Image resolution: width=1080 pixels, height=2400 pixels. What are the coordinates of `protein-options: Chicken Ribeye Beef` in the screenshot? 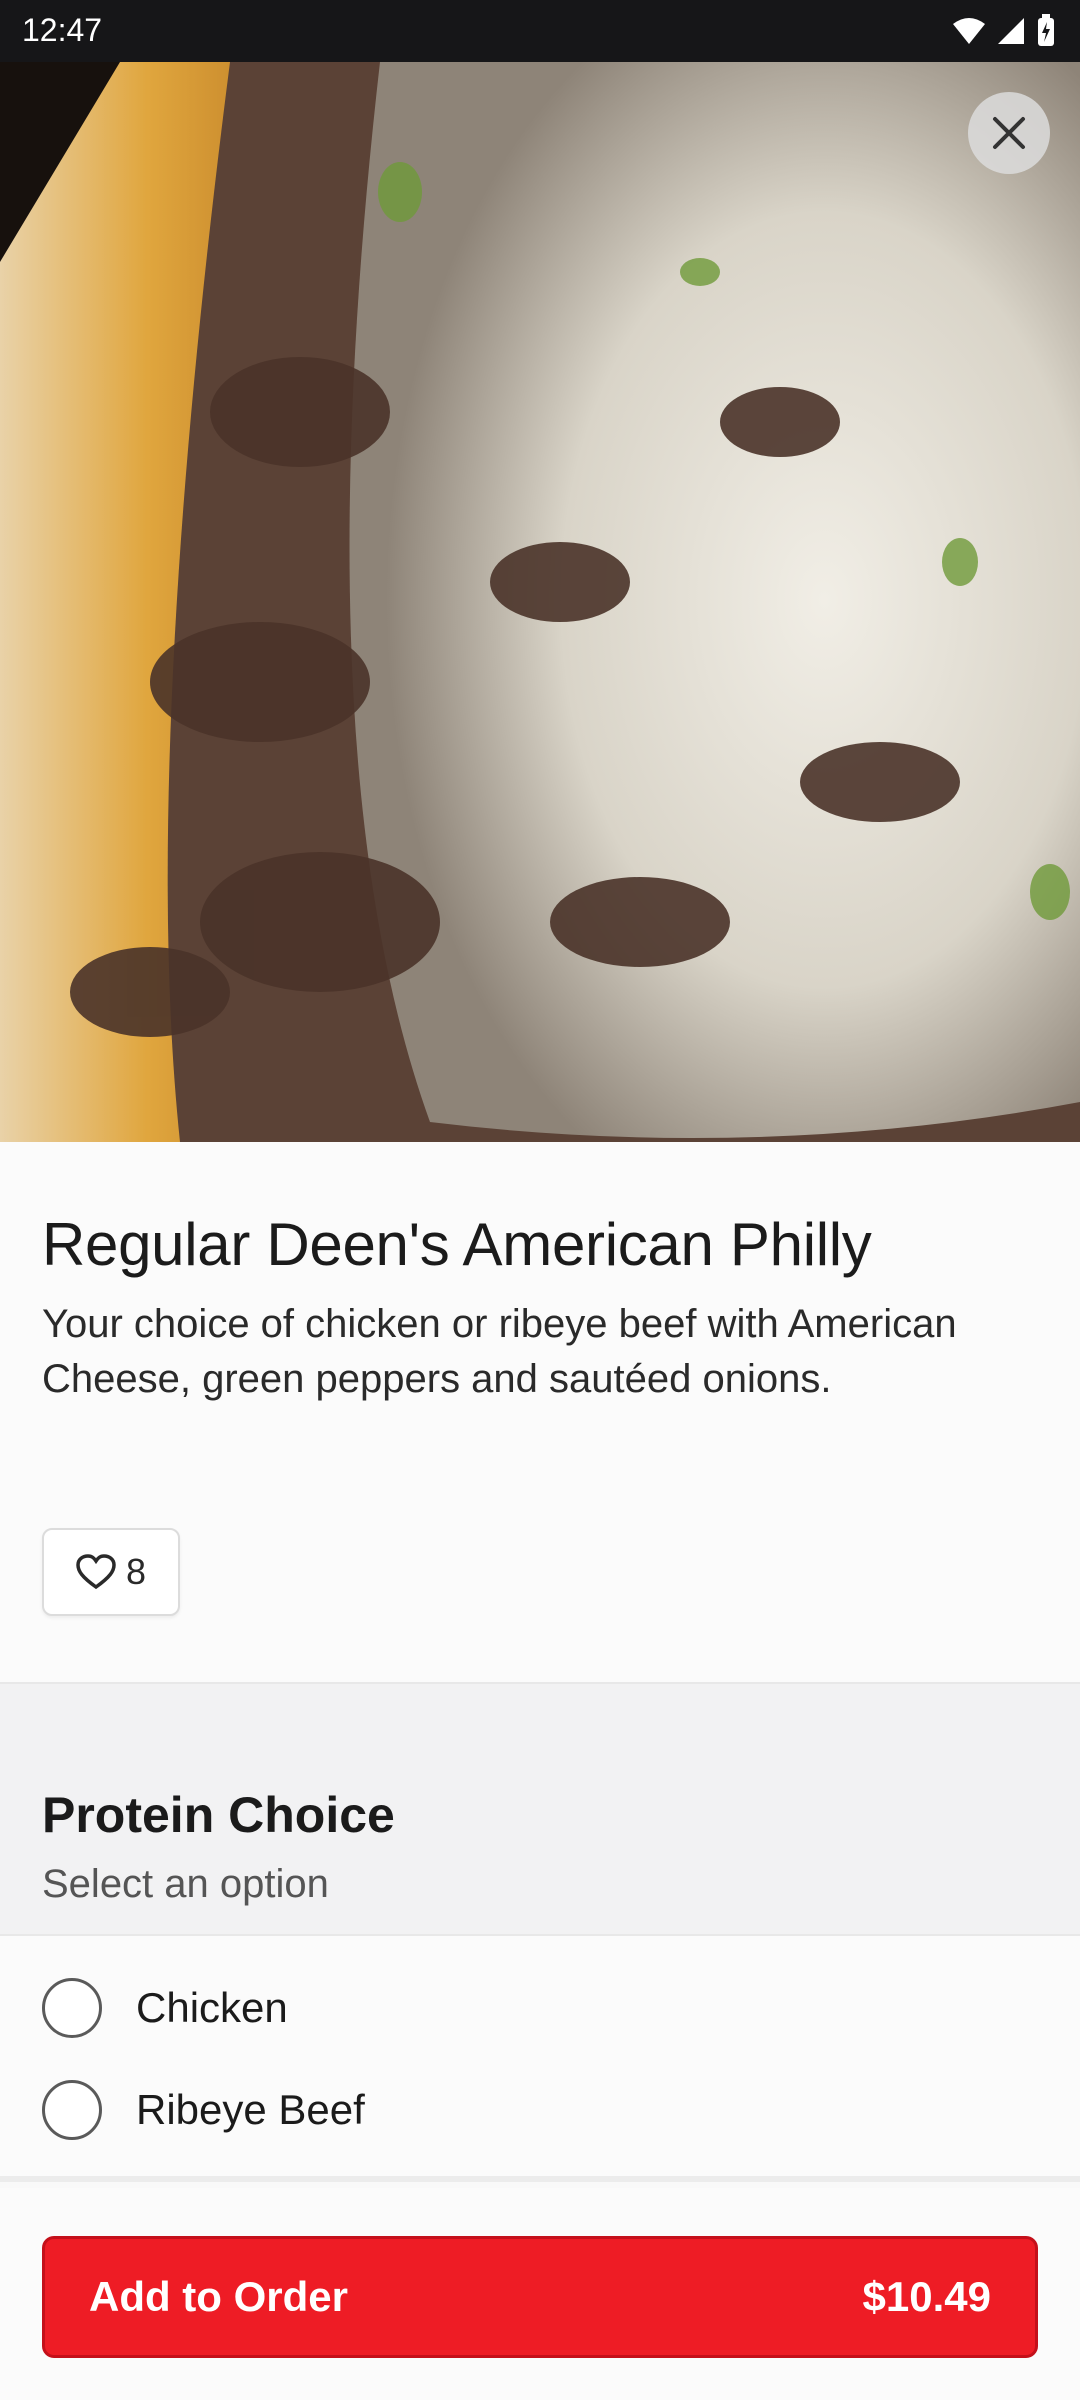 It's located at (540, 2059).